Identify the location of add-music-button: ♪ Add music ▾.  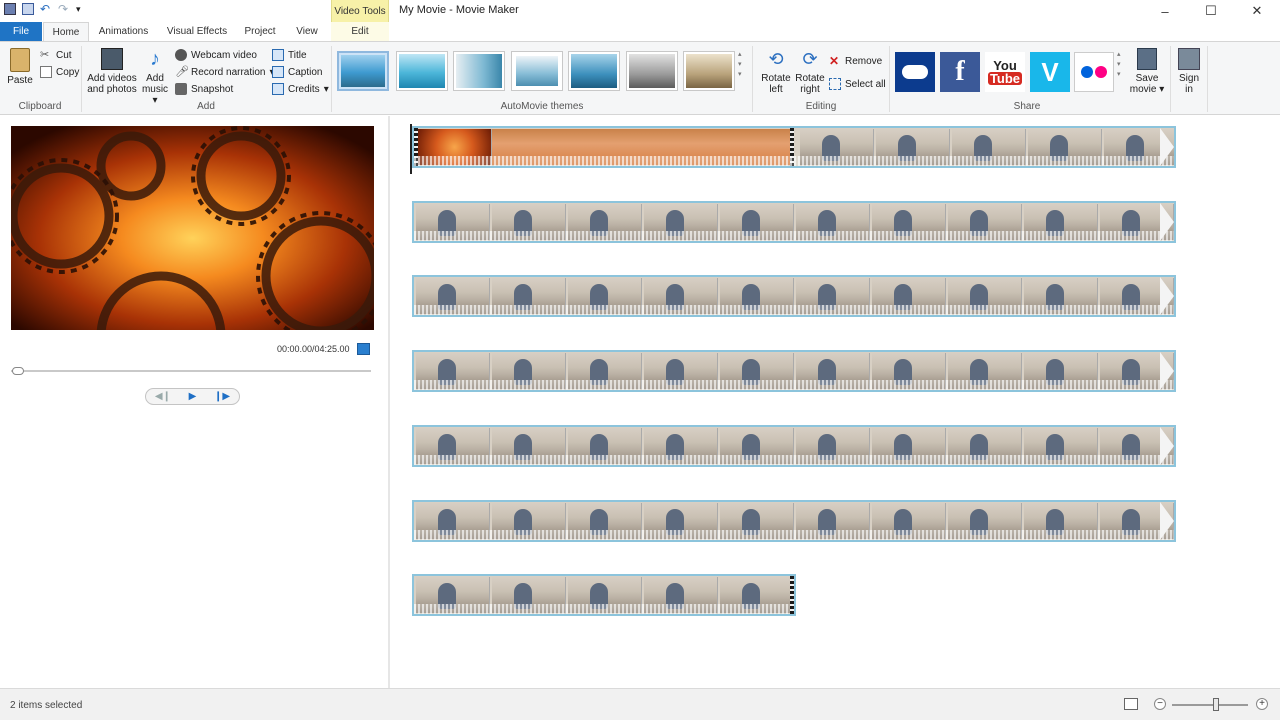
(155, 77).